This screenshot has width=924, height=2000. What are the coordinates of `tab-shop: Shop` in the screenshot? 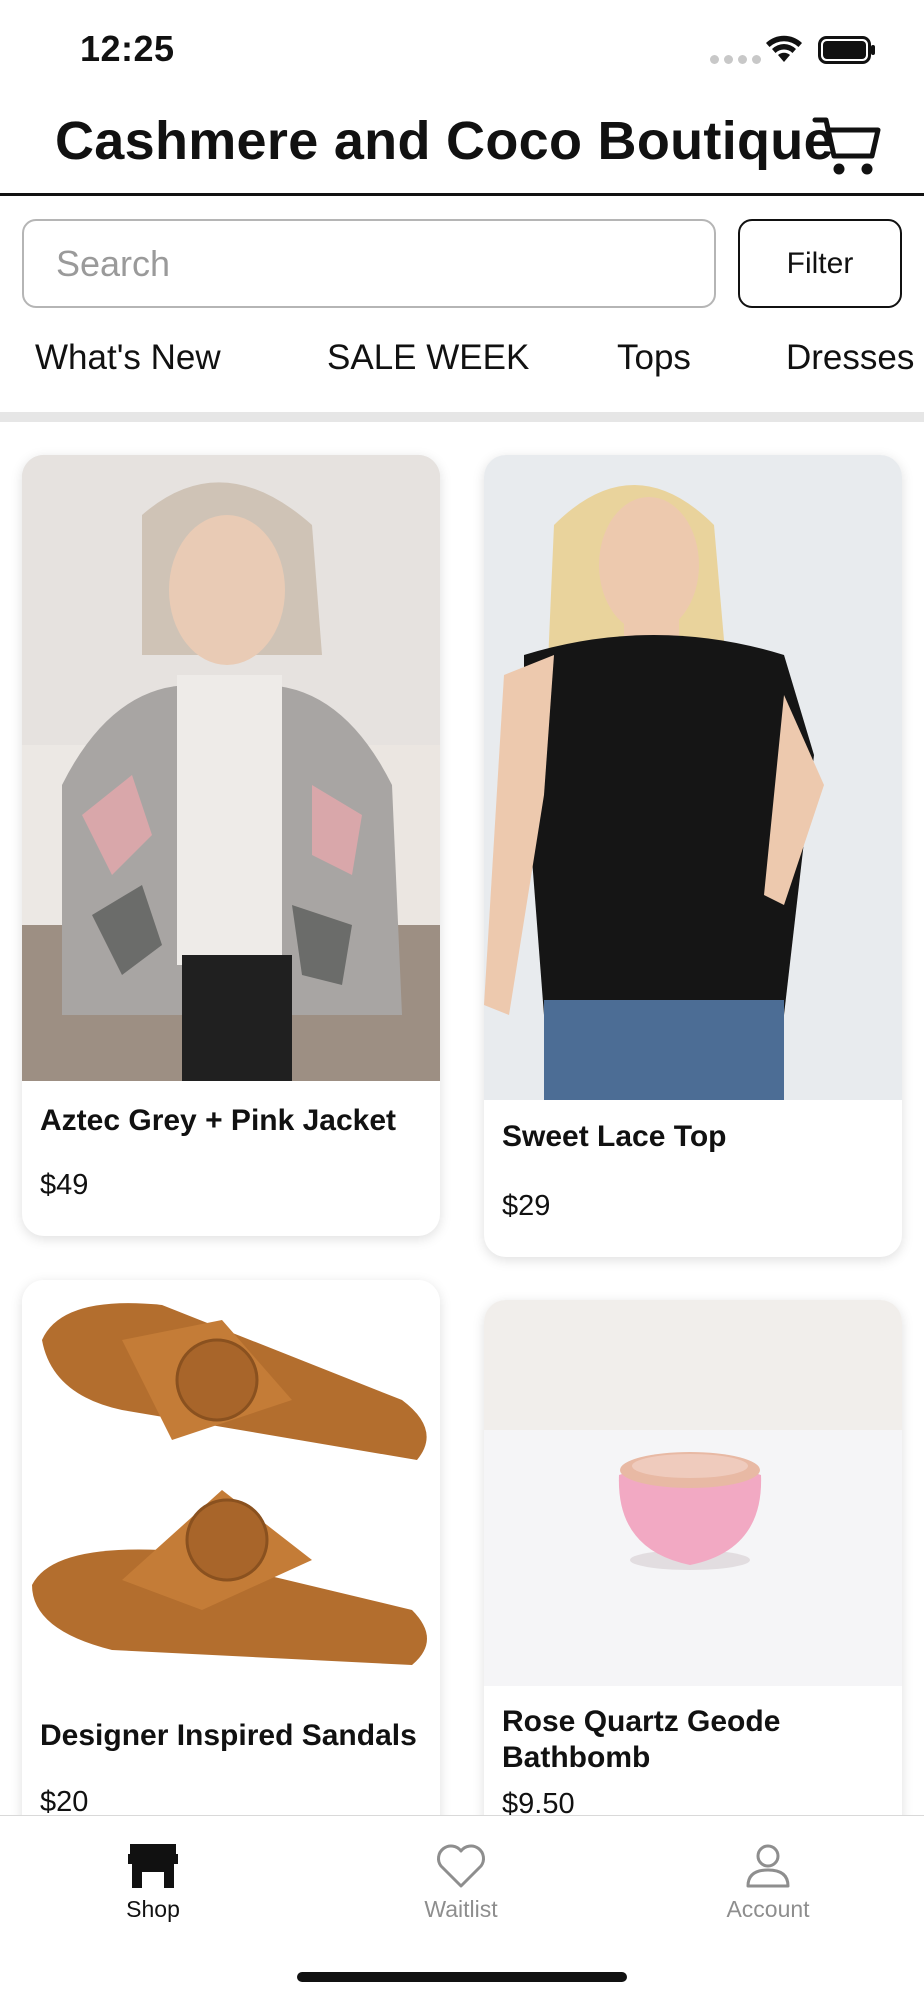 It's located at (153, 1882).